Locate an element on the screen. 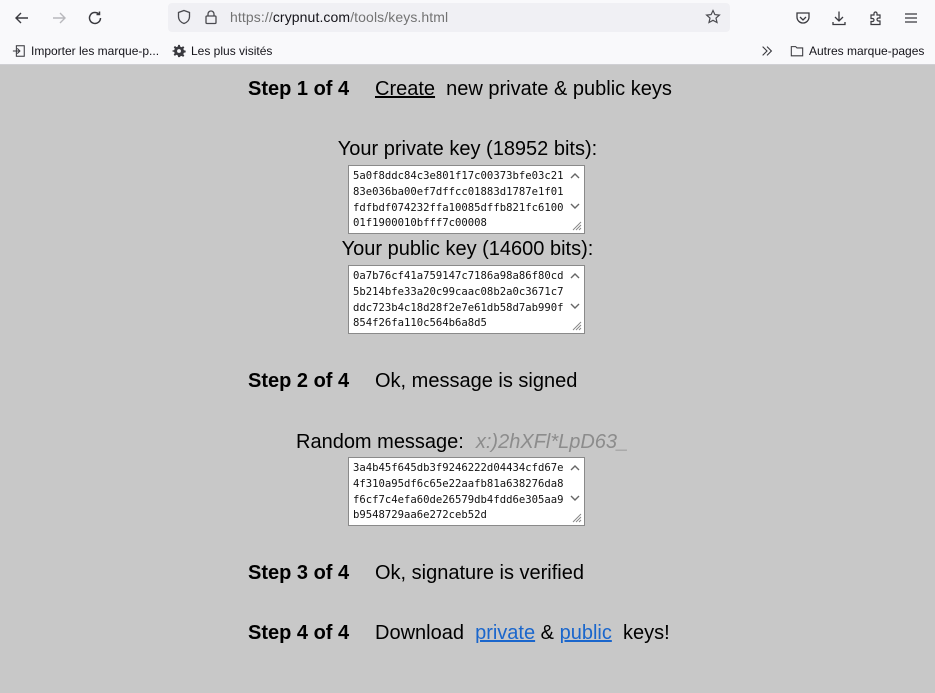 Image resolution: width=935 pixels, height=693 pixels. step-2: Step 2 of 4 Ok, message is signed is located at coordinates (412, 381).